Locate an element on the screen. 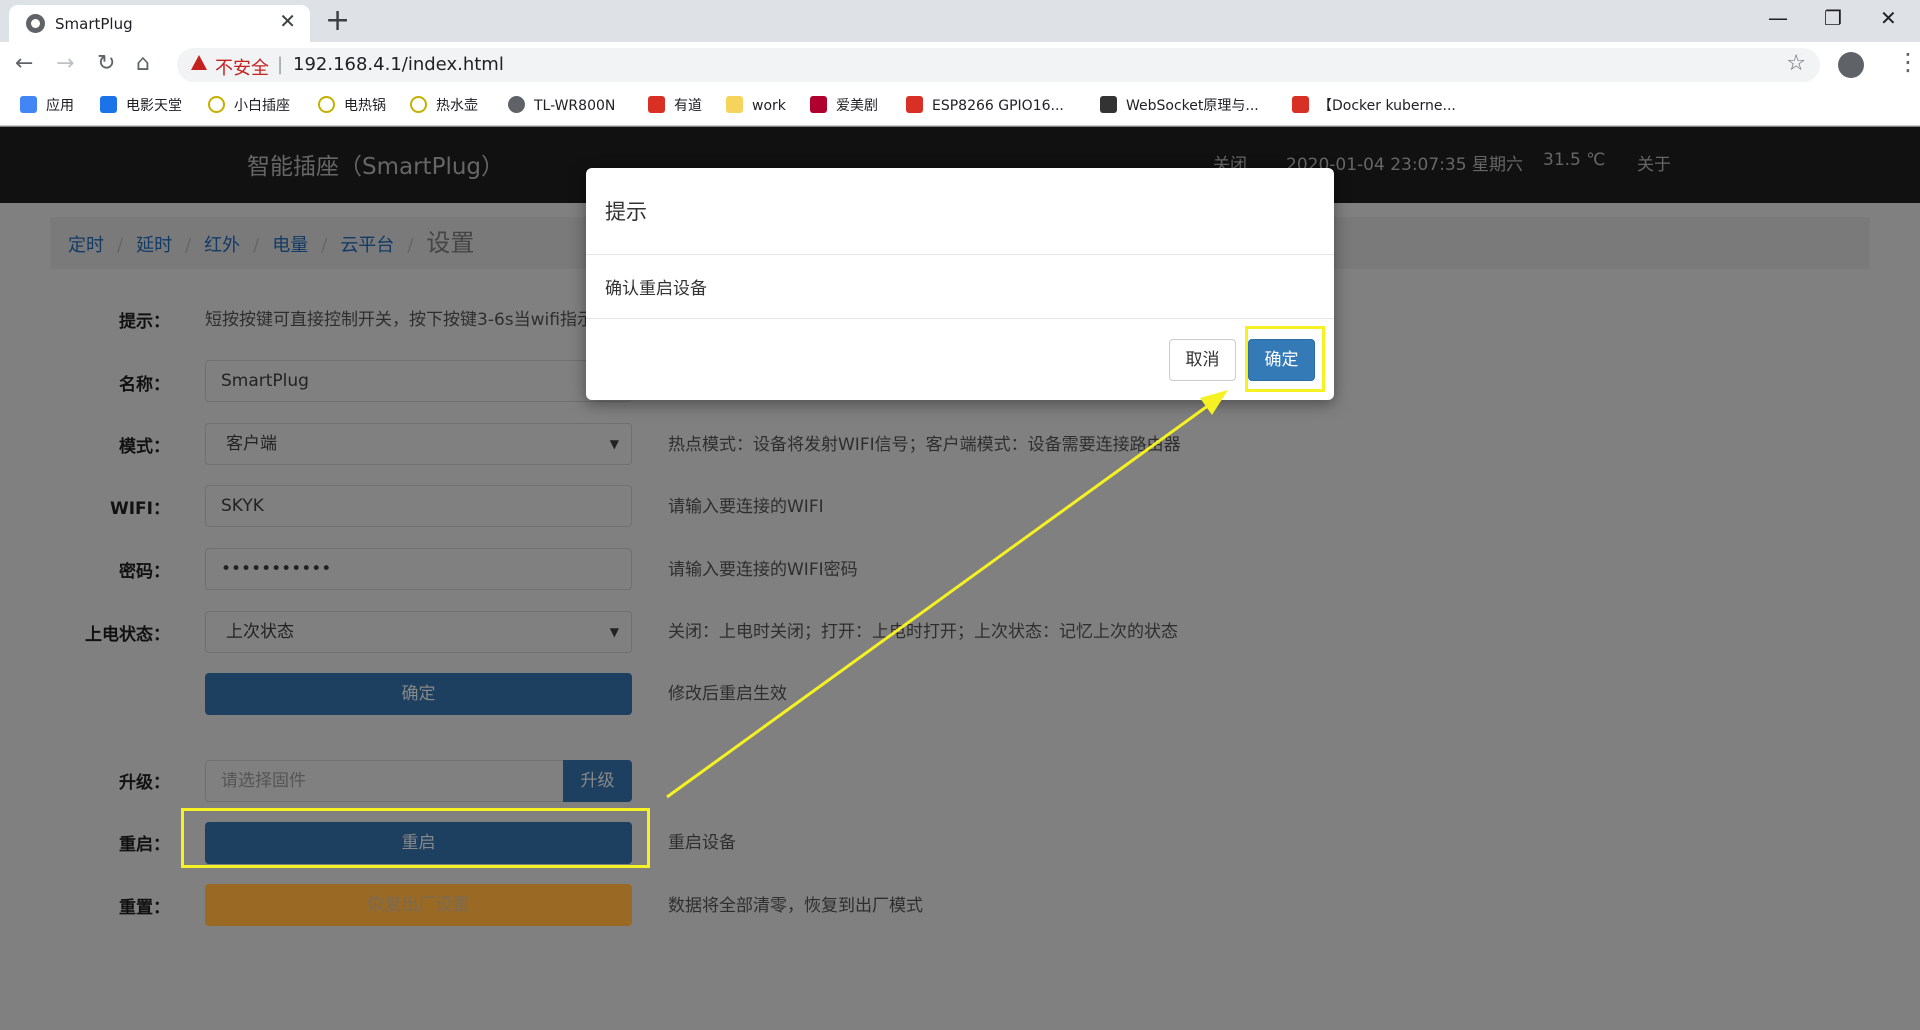 Image resolution: width=1920 pixels, height=1030 pixels. back-icon: ← is located at coordinates (24, 63).